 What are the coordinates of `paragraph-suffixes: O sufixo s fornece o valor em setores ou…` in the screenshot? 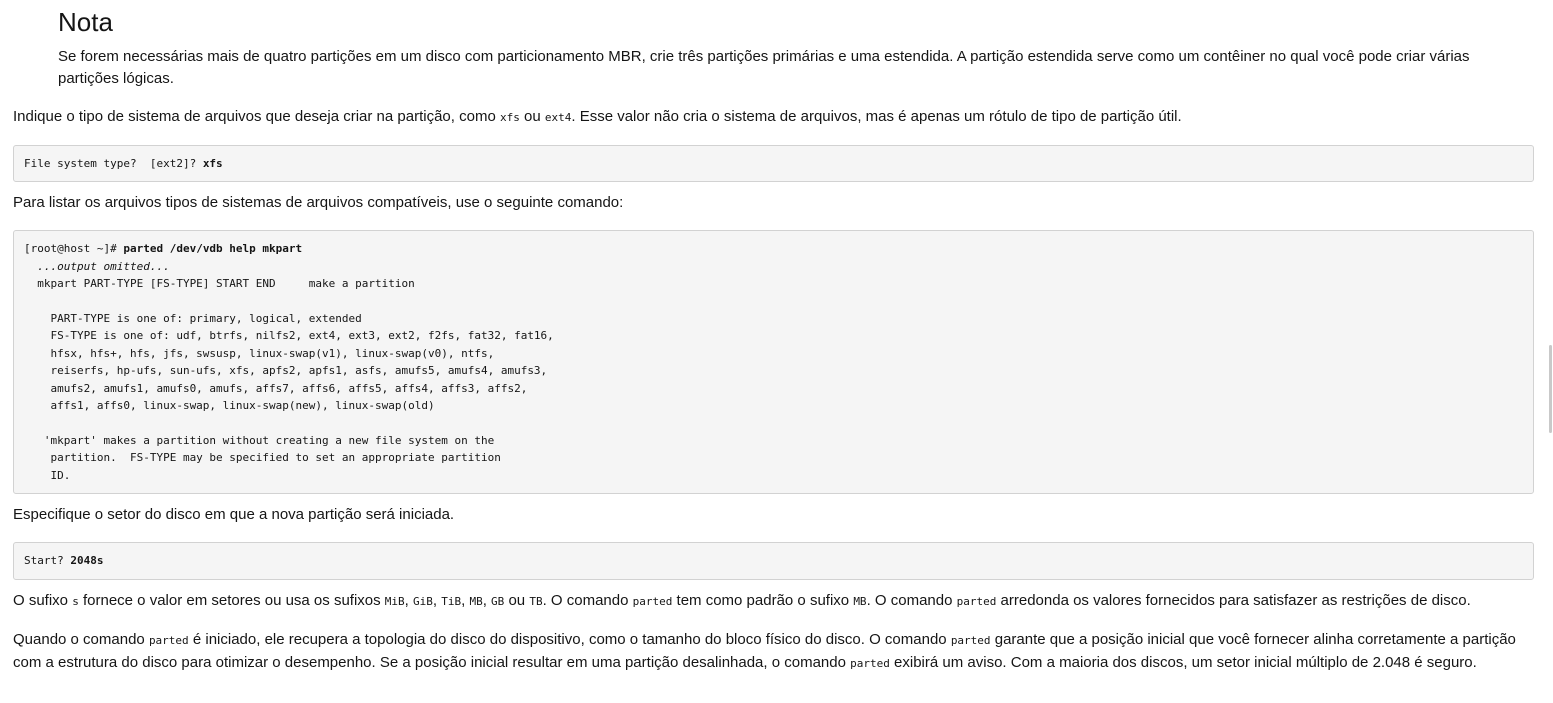 It's located at (773, 601).